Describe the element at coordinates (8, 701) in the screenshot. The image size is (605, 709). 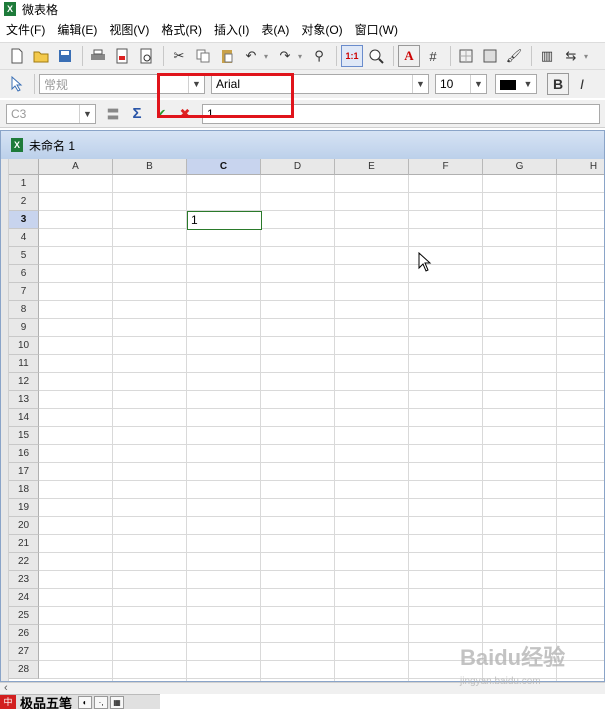
I see `ime-logo-icon: 中` at that location.